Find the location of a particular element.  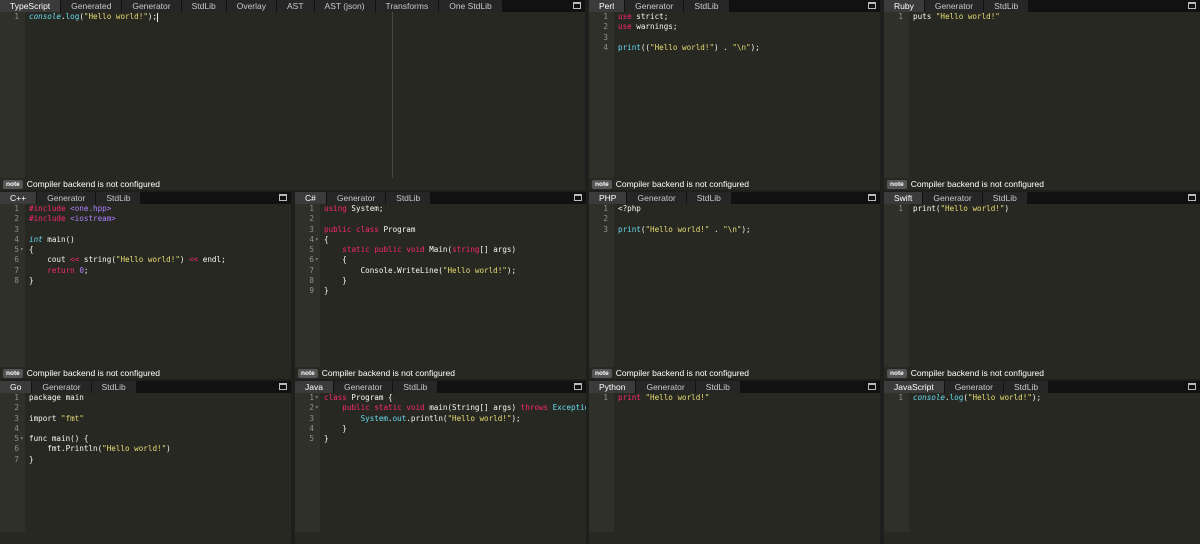

code-line: 9} is located at coordinates (440, 291).